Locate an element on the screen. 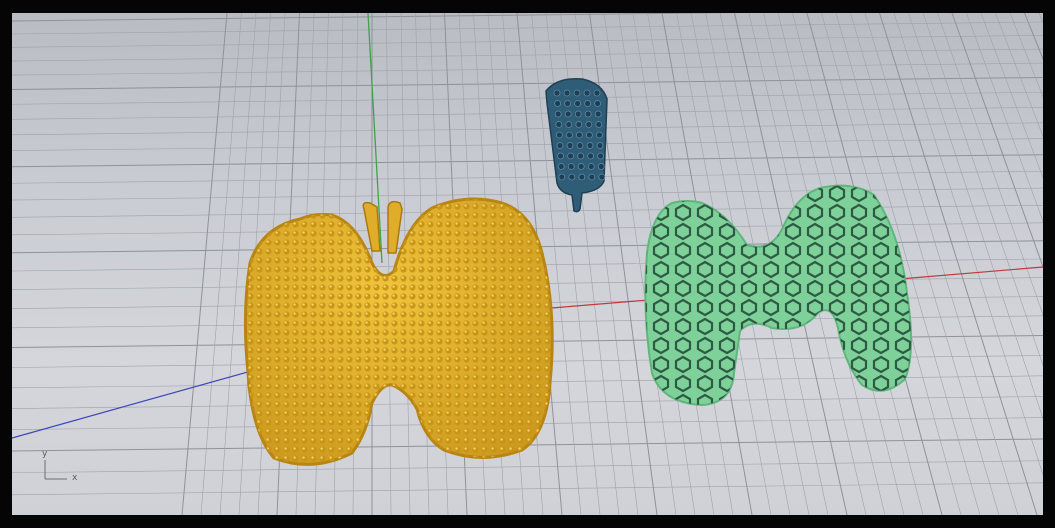 The height and width of the screenshot is (528, 1055). pendant-bail is located at coordinates (576, 145).